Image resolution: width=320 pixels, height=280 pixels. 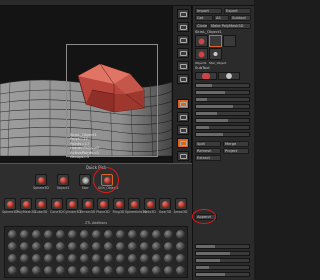 What do you see at coordinates (229, 41) in the screenshot?
I see `tool-thumb-alpha` at bounding box center [229, 41].